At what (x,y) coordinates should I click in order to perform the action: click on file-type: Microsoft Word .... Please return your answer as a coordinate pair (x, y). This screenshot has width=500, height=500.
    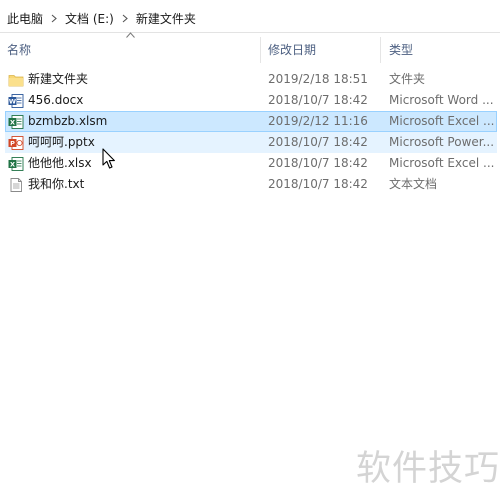
    Looking at the image, I should click on (441, 100).